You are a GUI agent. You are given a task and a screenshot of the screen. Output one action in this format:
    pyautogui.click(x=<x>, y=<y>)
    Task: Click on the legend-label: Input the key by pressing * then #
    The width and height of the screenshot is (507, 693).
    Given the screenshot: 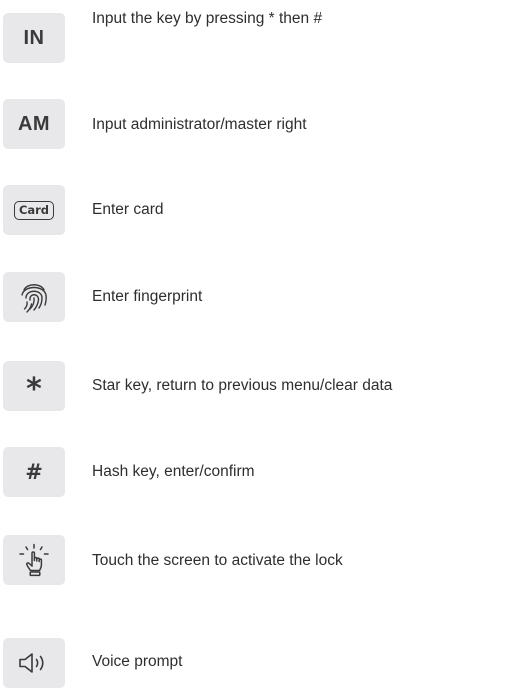 What is the action you would take?
    pyautogui.click(x=207, y=18)
    